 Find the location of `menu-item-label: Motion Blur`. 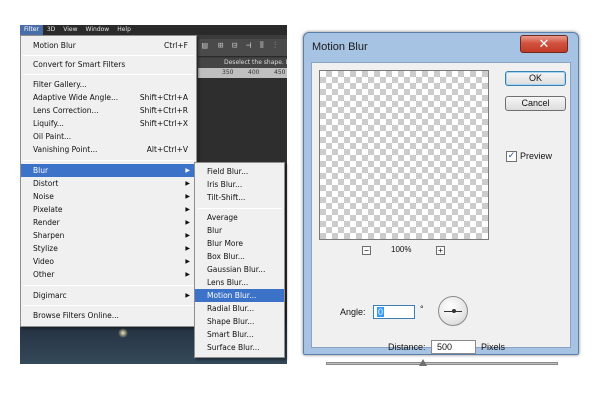

menu-item-label: Motion Blur is located at coordinates (54, 45).